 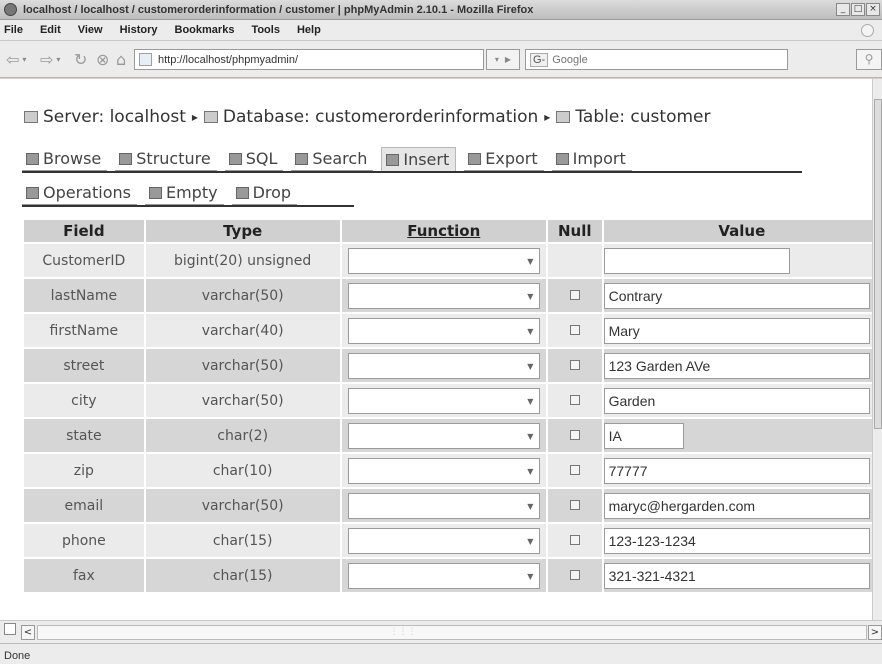 I want to click on tab-structure: Structure, so click(x=166, y=159).